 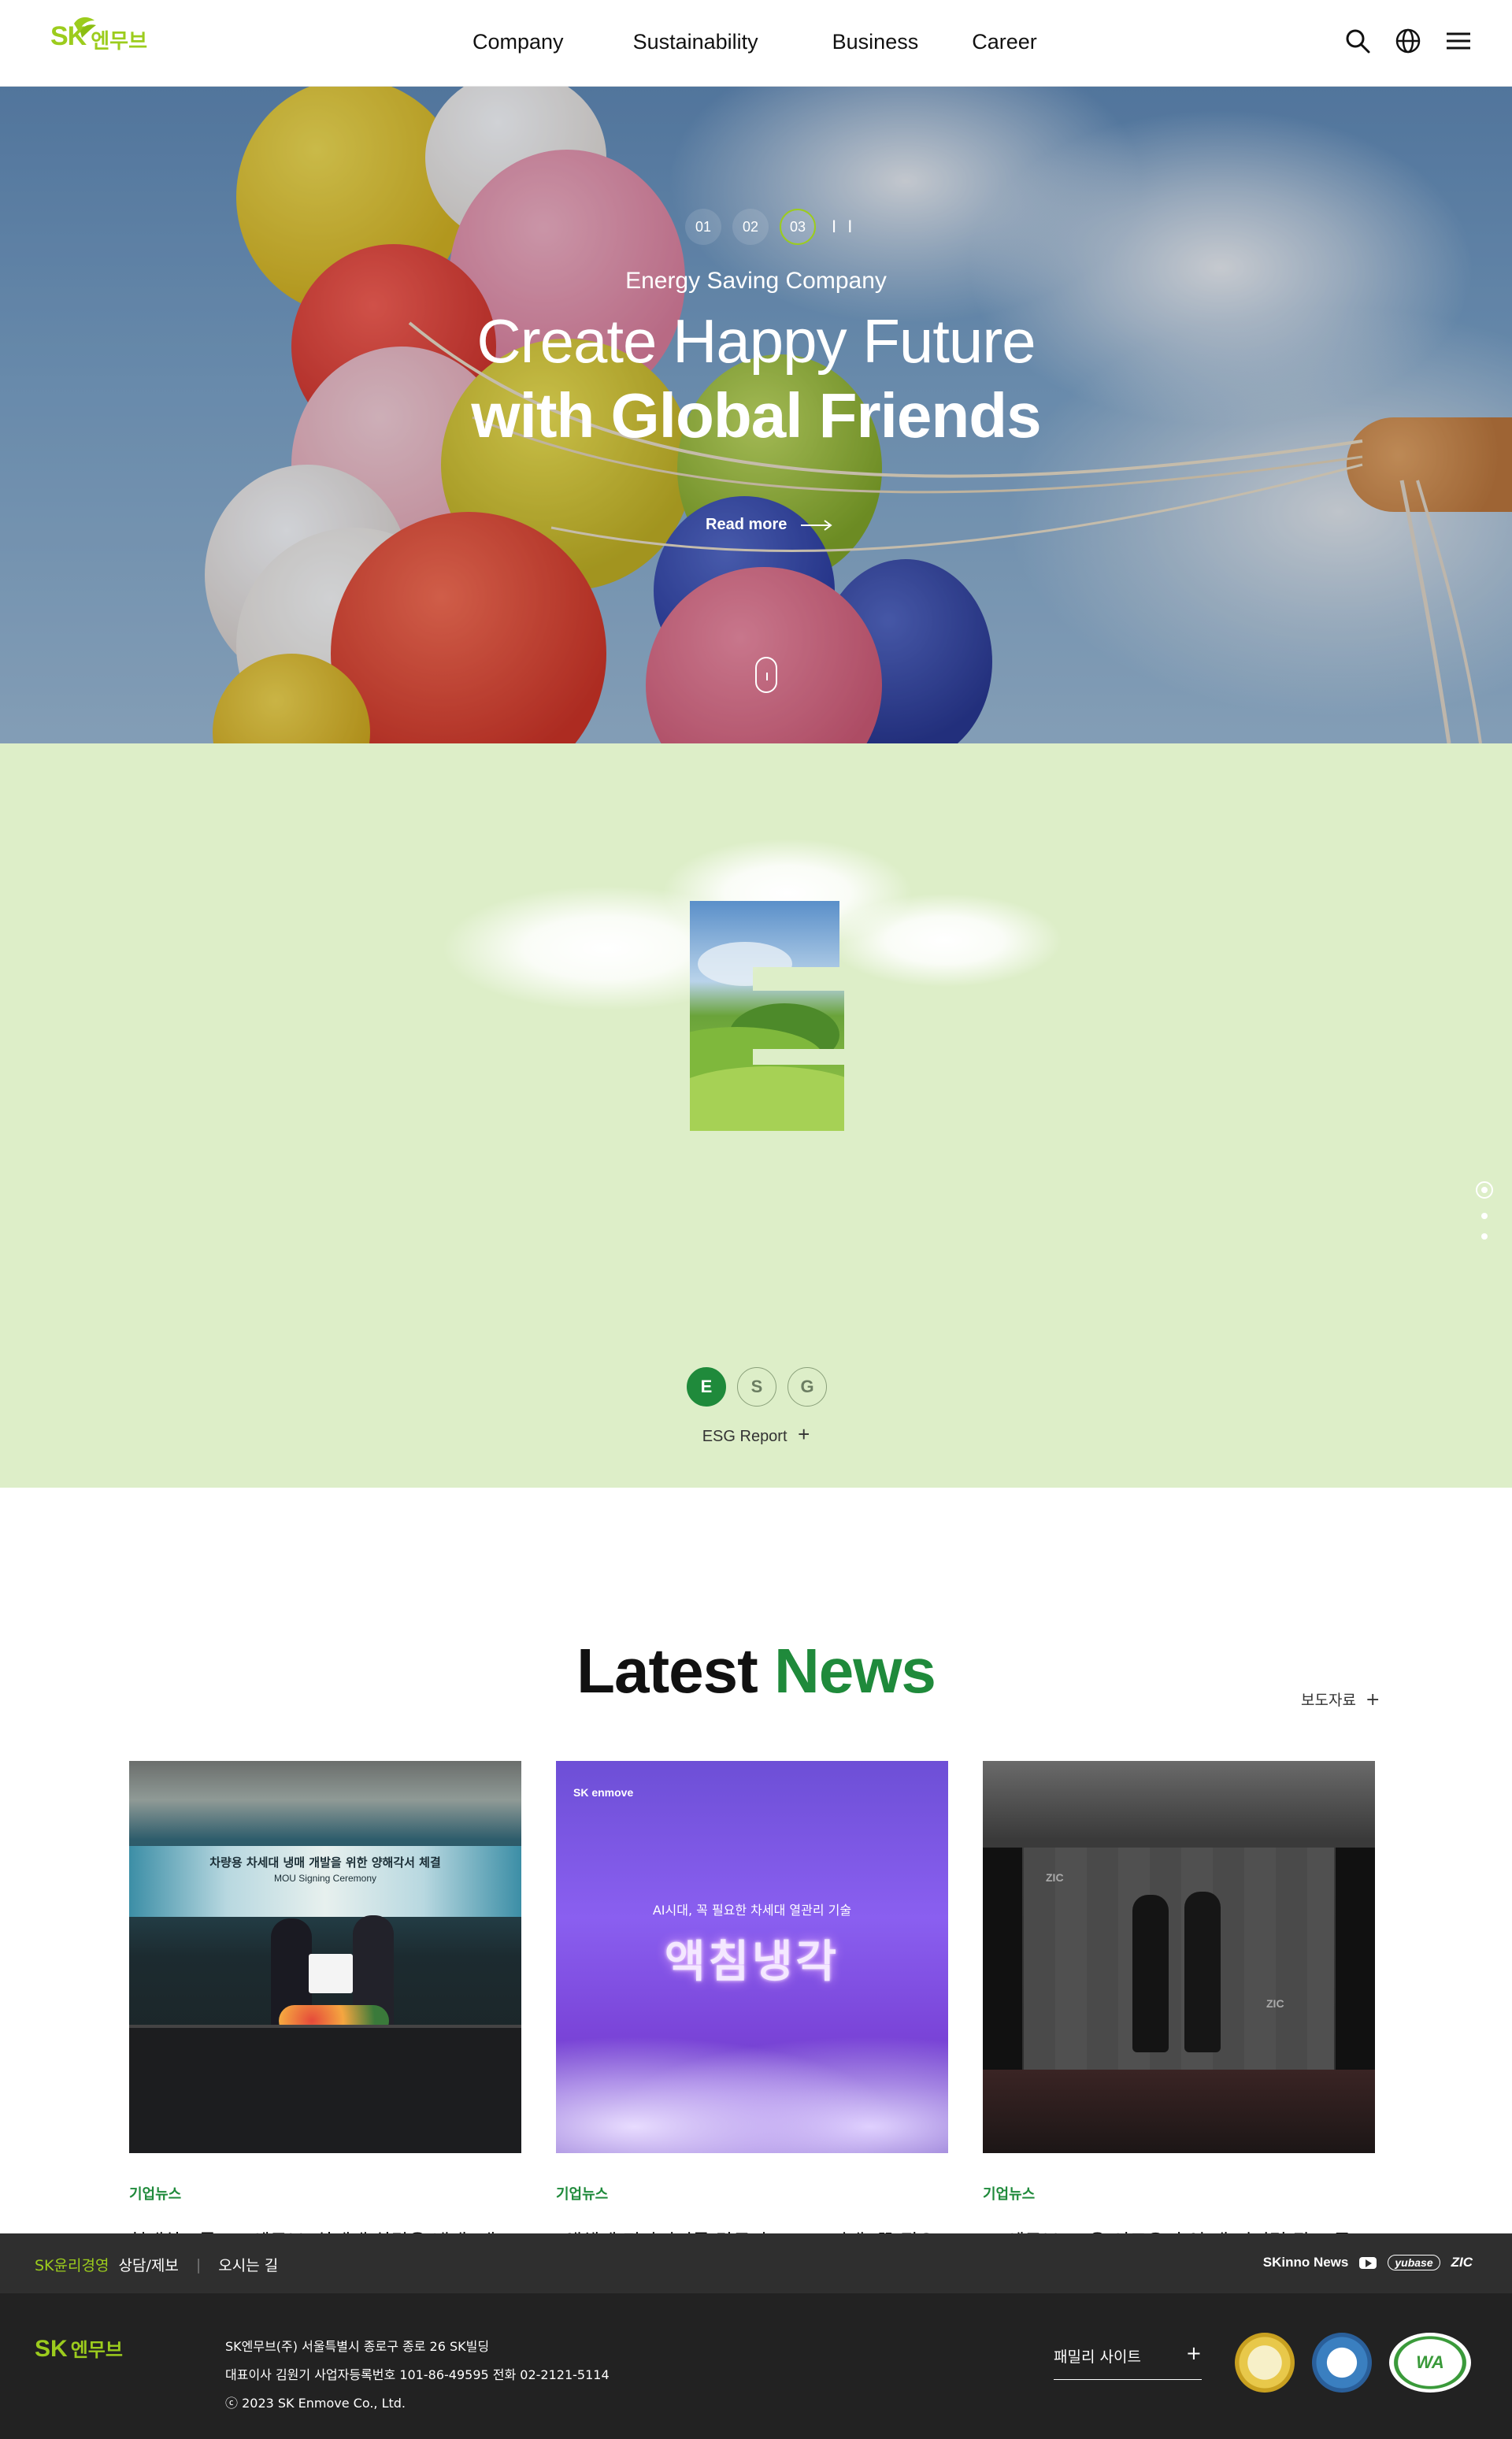 I want to click on slide-pagination: 01 02 03 I I, so click(x=770, y=227).